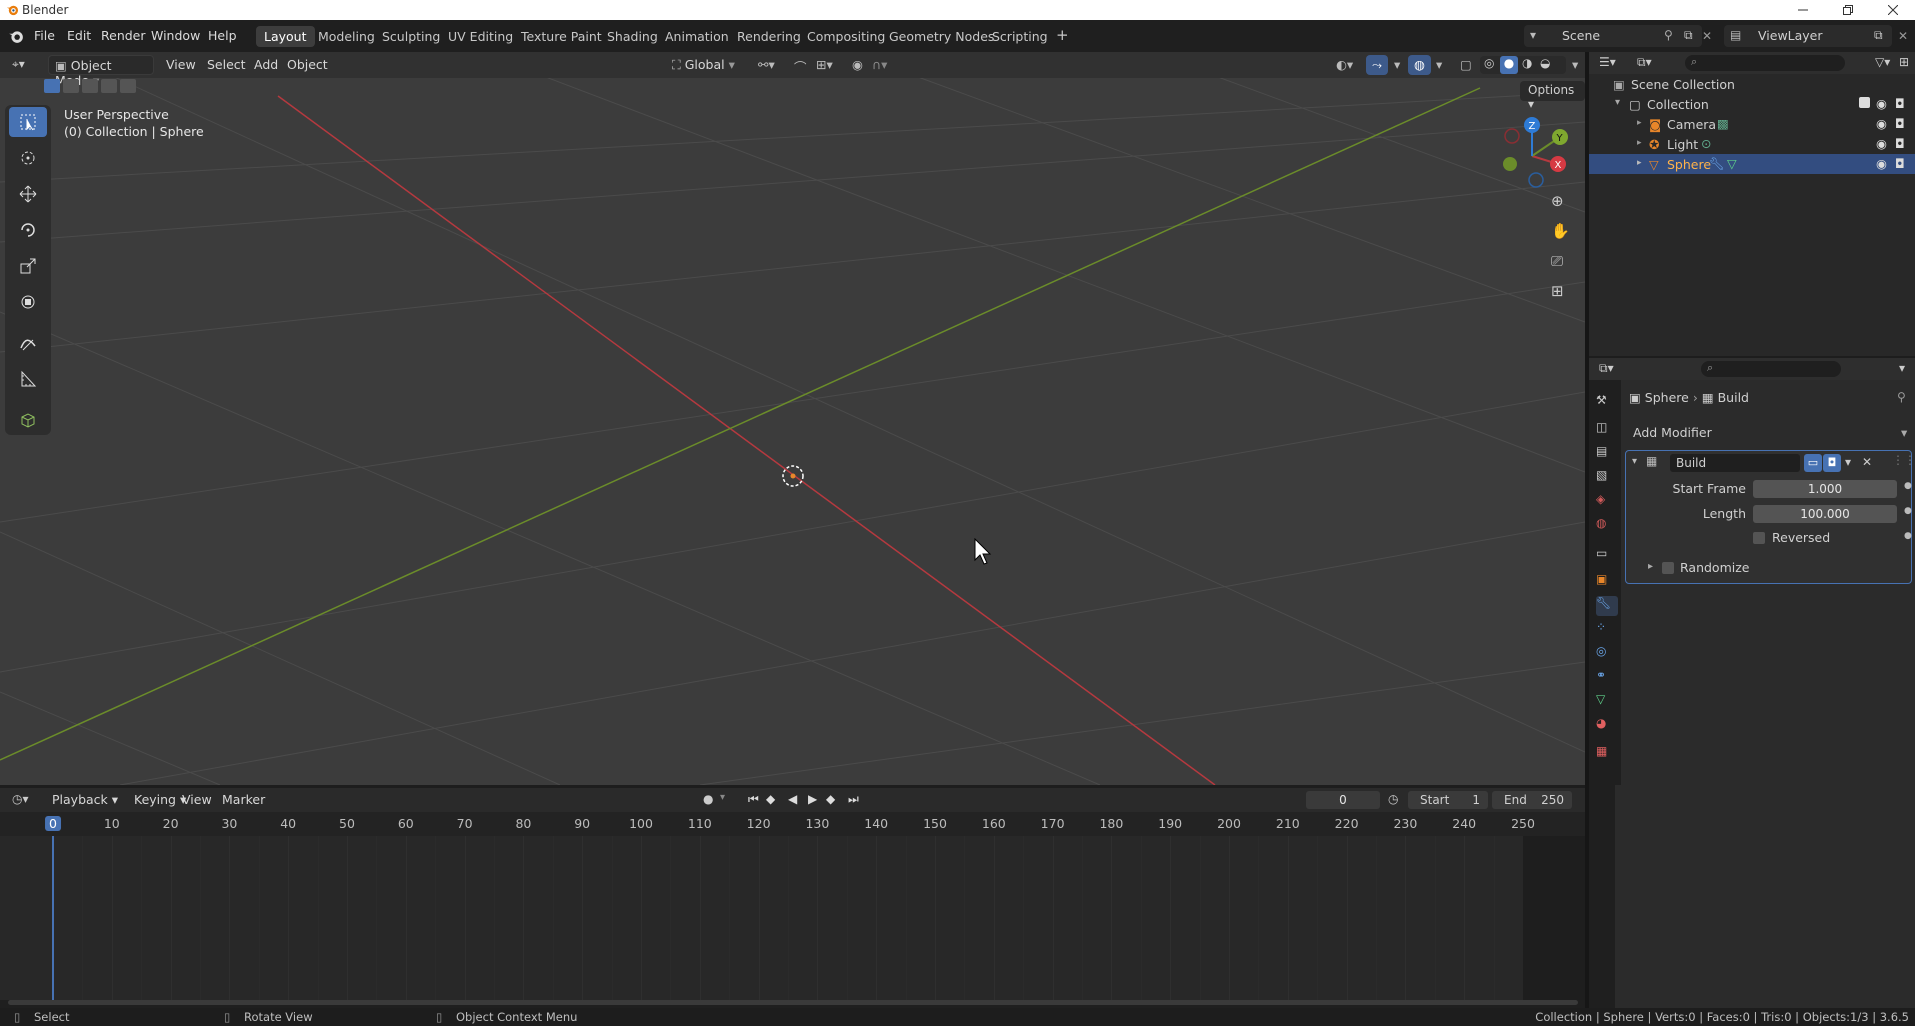  Describe the element at coordinates (1752, 124) in the screenshot. I see `outliner-item-camera: ▸ ◙ Camera ▩ ◉ ◘` at that location.